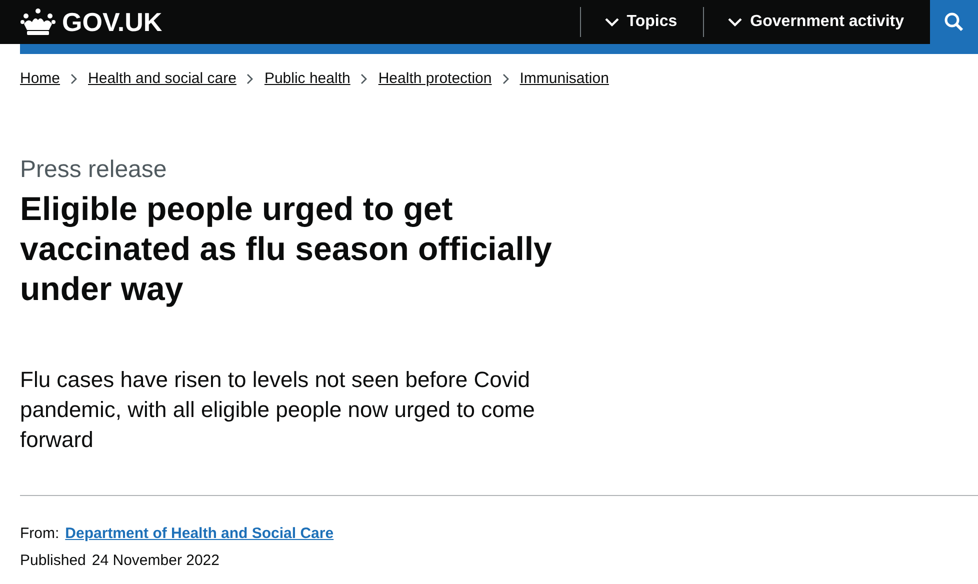 The height and width of the screenshot is (584, 978). I want to click on breadcrumb-link: Home, so click(40, 78).